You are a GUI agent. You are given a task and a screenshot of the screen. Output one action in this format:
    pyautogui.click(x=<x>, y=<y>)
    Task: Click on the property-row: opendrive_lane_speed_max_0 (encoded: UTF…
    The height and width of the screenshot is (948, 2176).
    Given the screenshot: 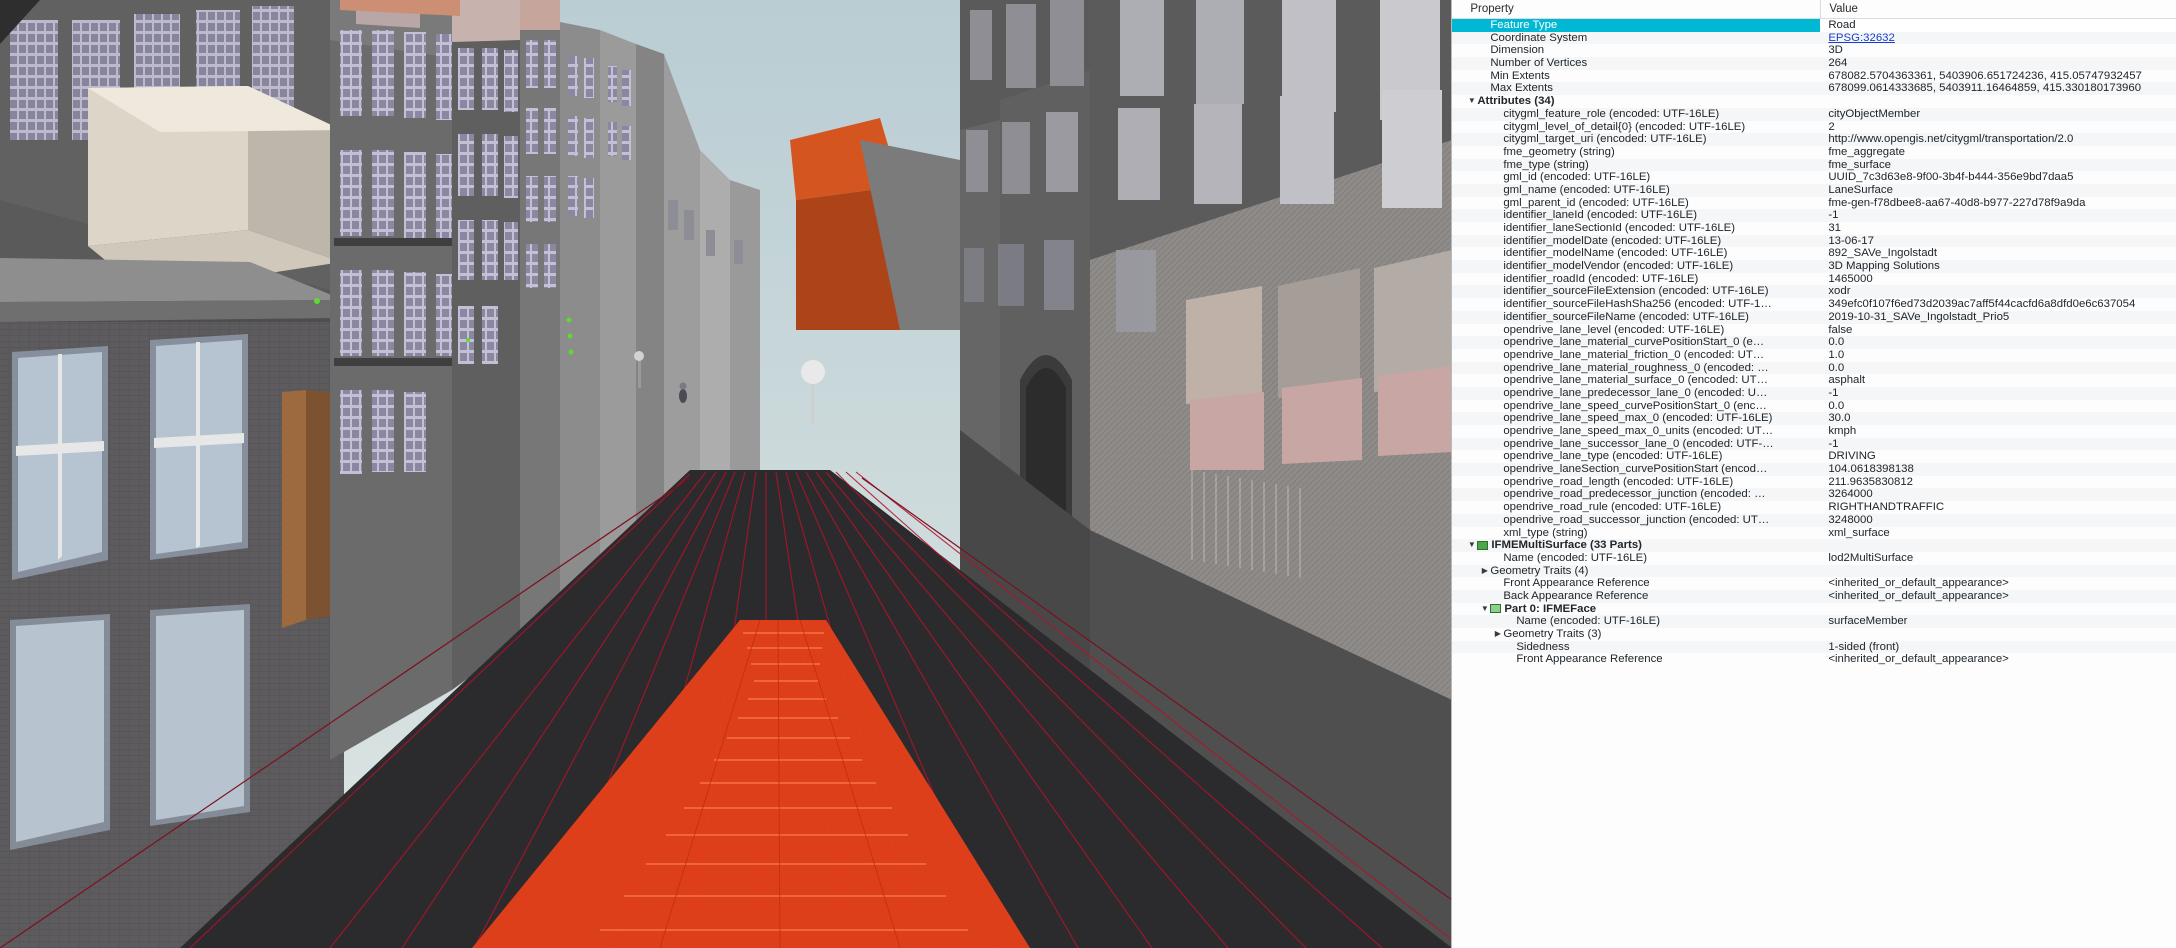 What is the action you would take?
    pyautogui.click(x=1814, y=418)
    